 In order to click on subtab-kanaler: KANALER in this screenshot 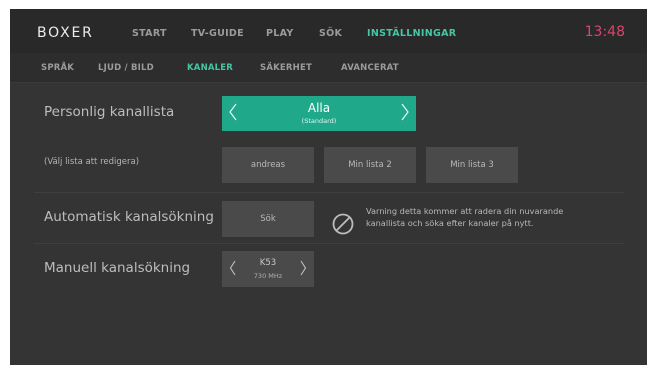, I will do `click(210, 68)`.